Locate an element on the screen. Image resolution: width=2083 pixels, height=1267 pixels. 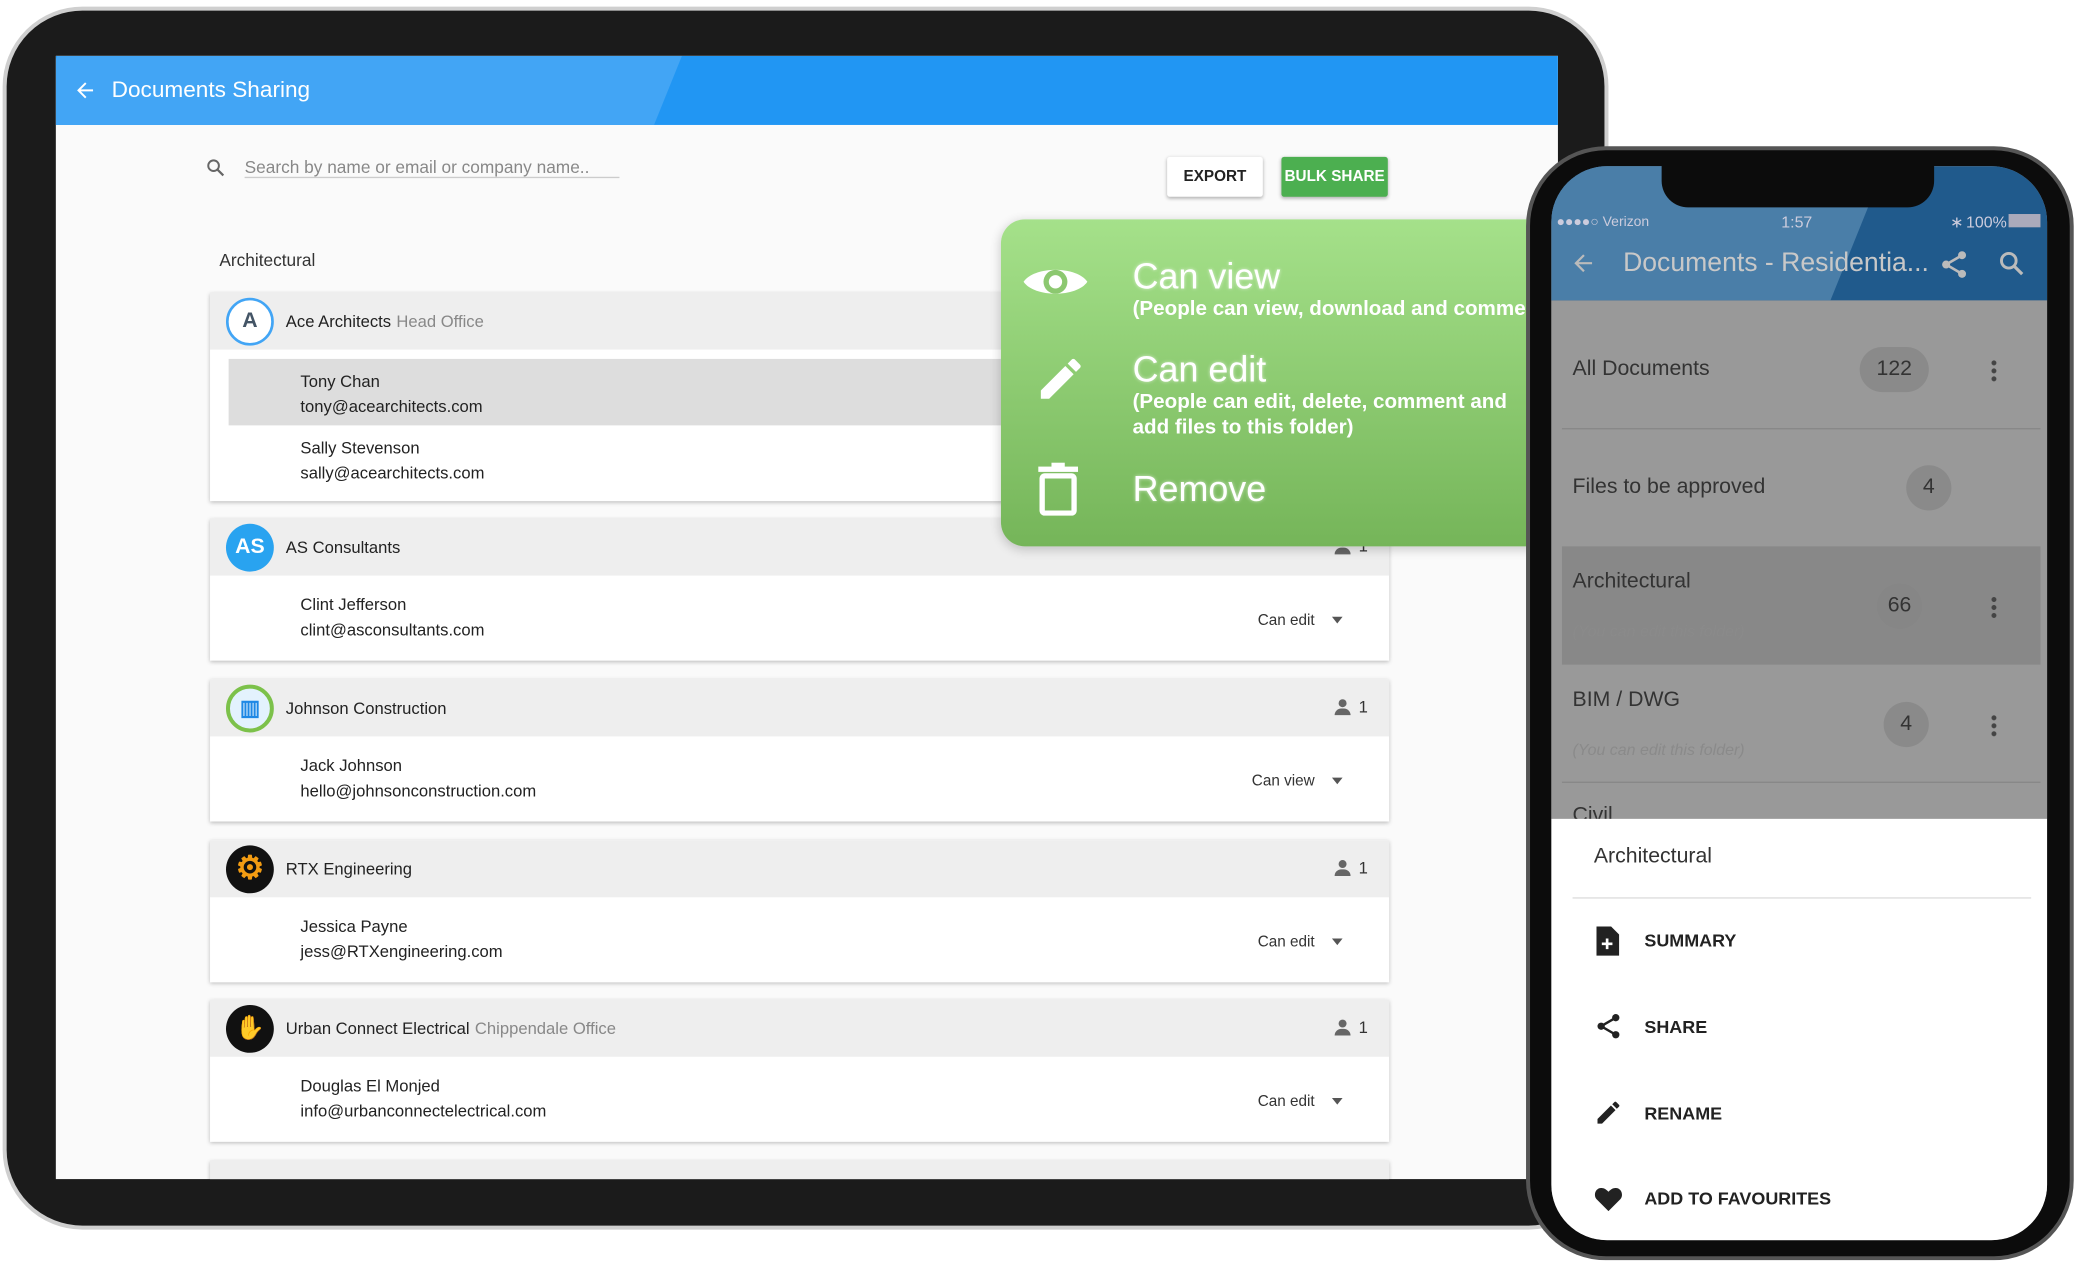
phone-notch is located at coordinates (1798, 183).